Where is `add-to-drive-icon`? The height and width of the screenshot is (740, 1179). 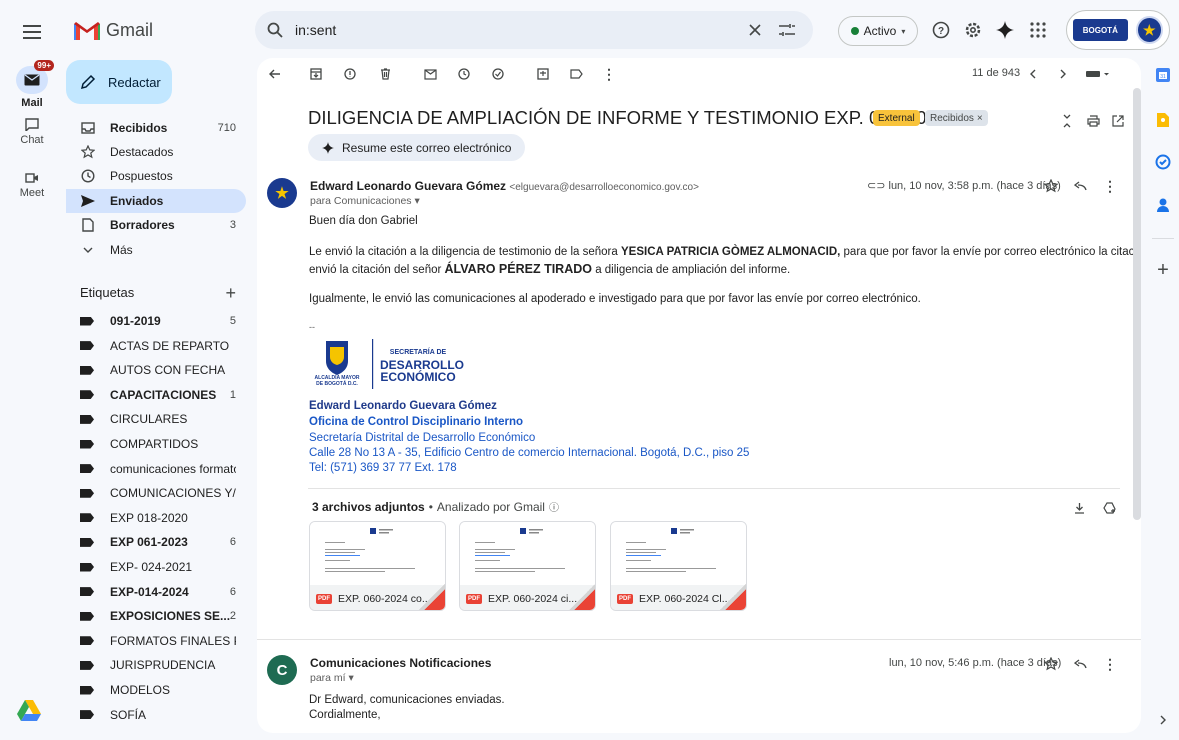
add-to-drive-icon is located at coordinates (1109, 508).